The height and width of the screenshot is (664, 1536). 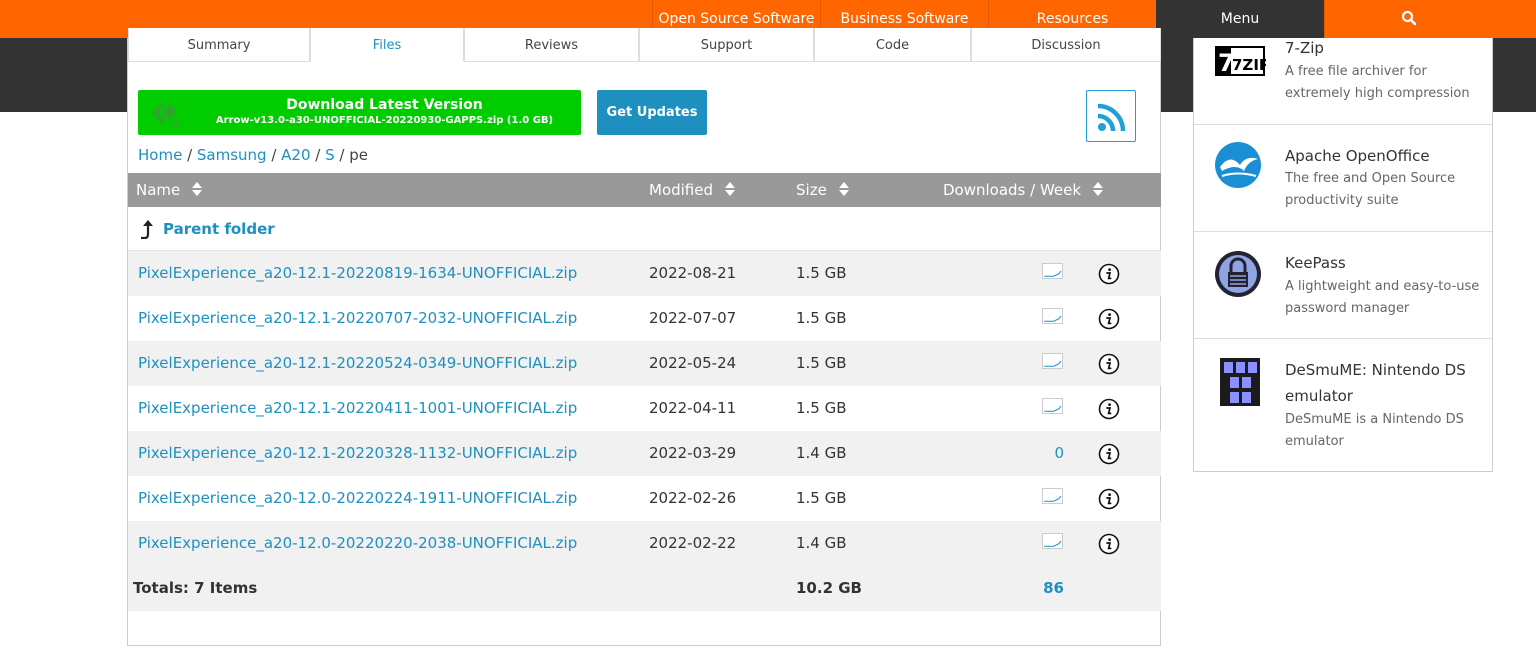 I want to click on svg-text: 7ZIP, so click(x=1249, y=65).